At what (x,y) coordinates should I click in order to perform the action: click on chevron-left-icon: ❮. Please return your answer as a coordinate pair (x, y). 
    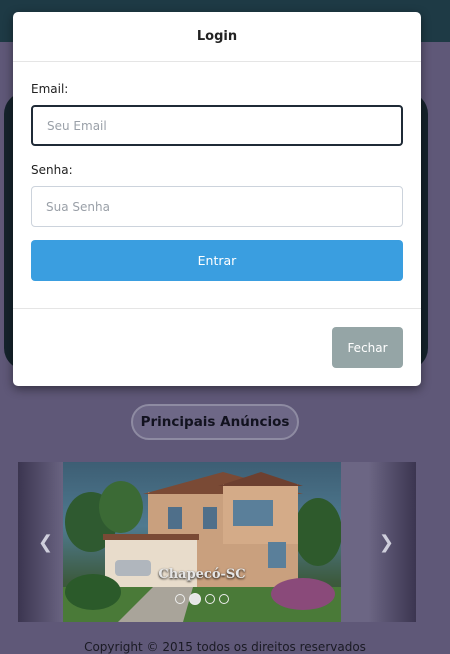
    Looking at the image, I should click on (45, 542).